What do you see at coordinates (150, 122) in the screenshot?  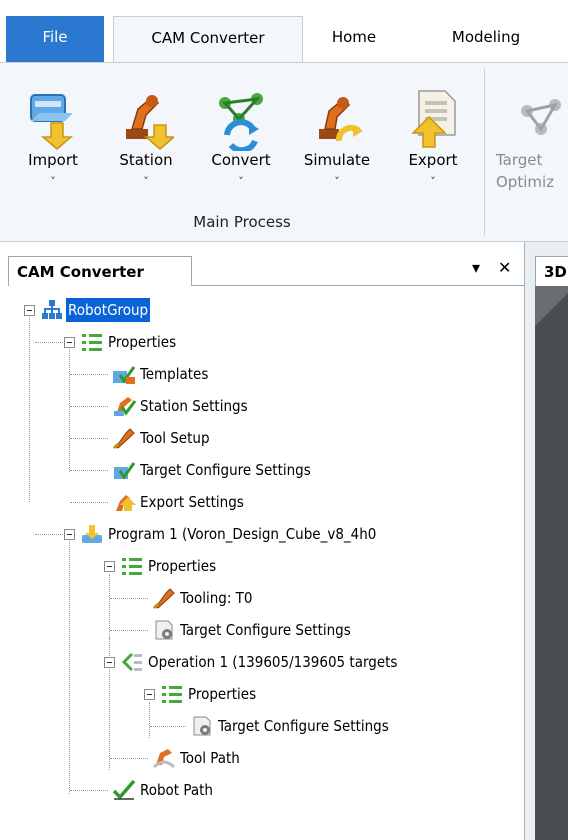 I see `station-robot-icon` at bounding box center [150, 122].